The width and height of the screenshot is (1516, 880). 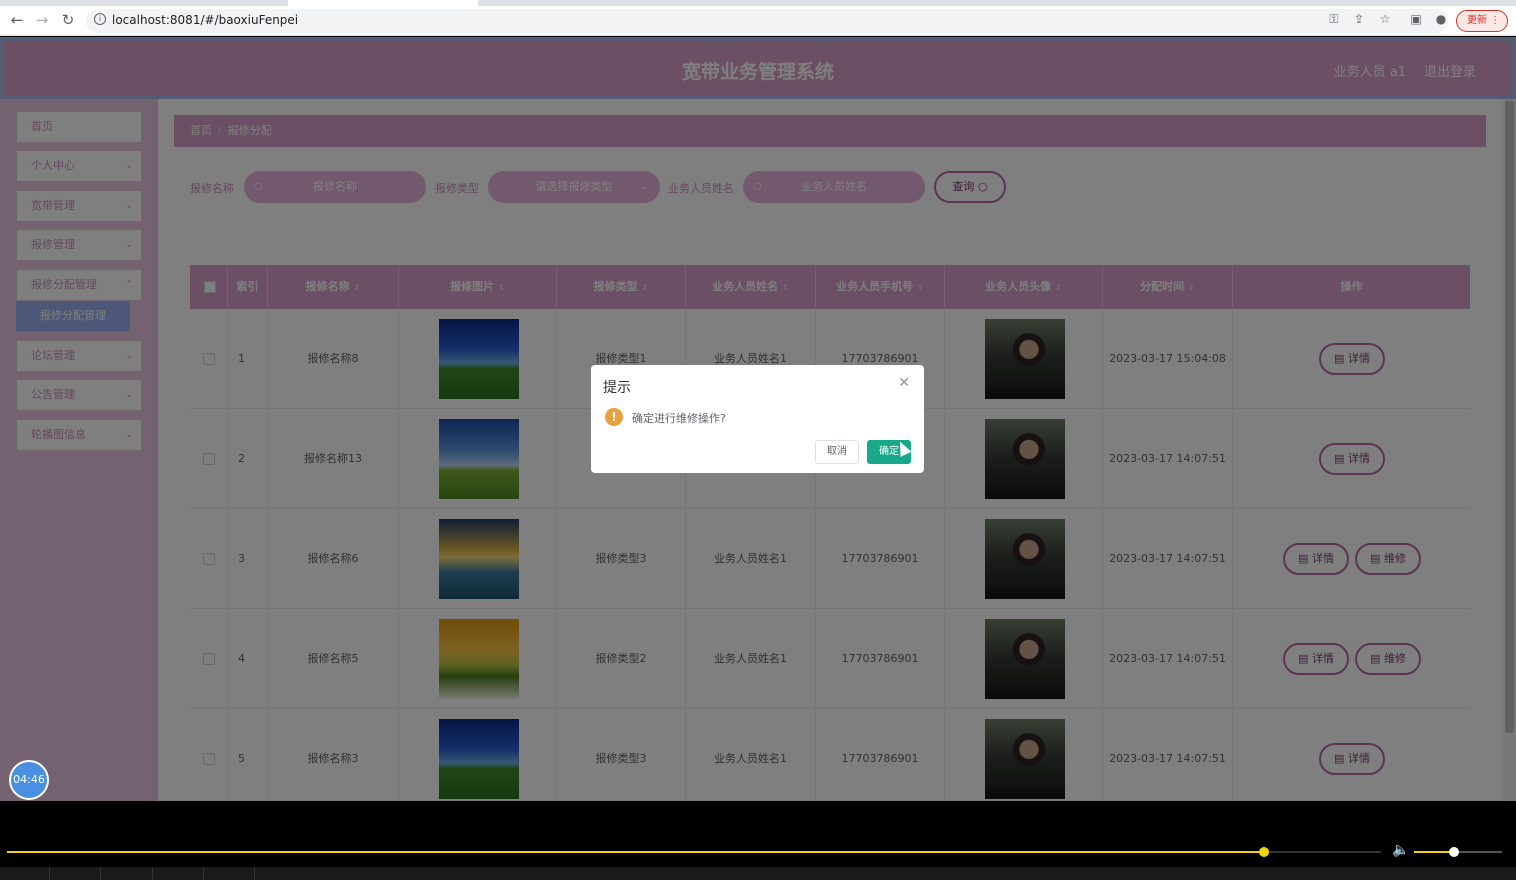 I want to click on progress-knob, so click(x=1264, y=852).